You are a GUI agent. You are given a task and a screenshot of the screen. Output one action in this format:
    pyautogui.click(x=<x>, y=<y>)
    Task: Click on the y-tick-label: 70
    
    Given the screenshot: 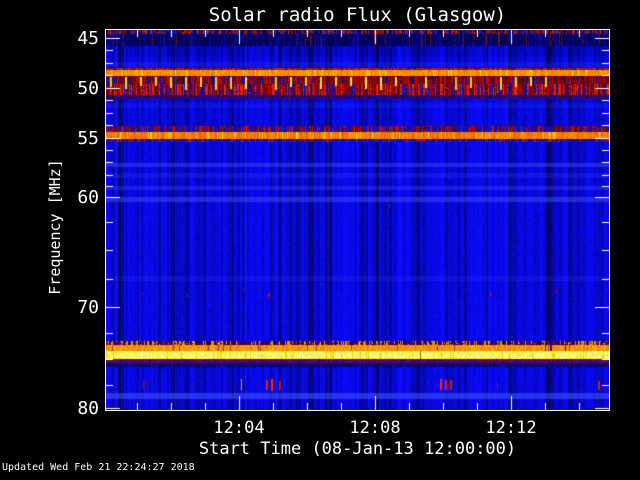 What is the action you would take?
    pyautogui.click(x=88, y=307)
    